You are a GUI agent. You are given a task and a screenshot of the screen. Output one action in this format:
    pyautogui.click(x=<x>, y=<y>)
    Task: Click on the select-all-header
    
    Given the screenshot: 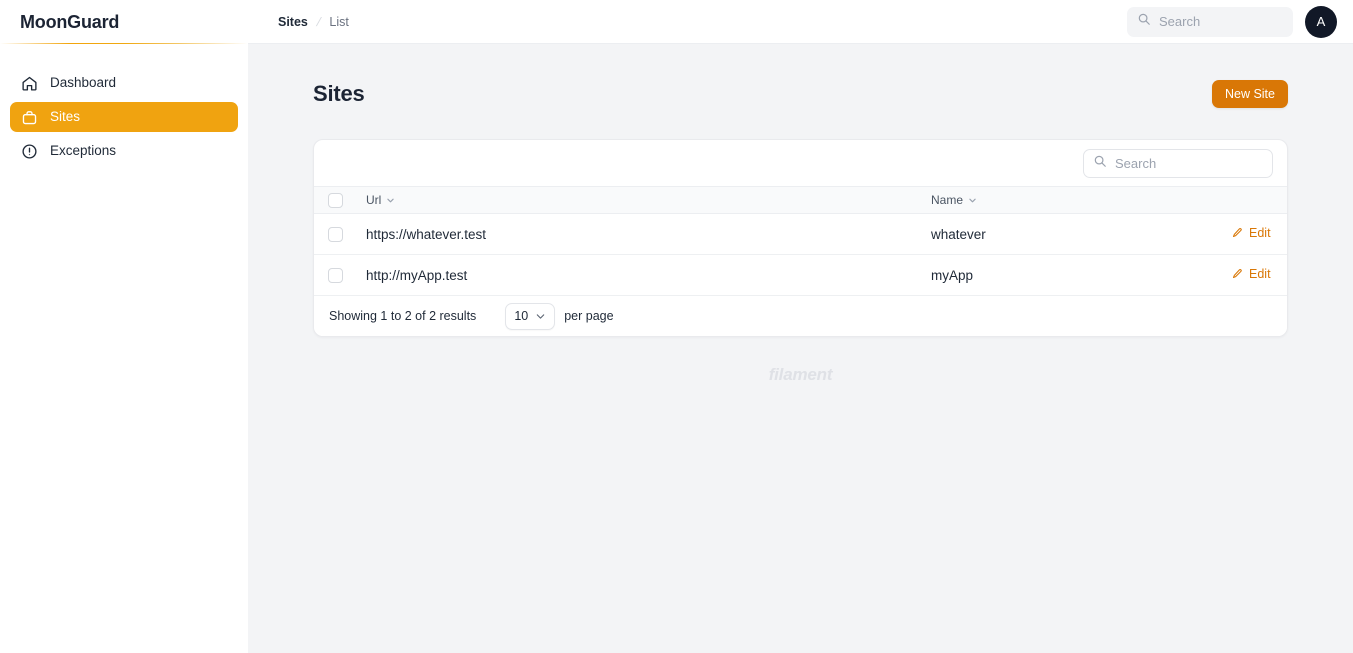 What is the action you would take?
    pyautogui.click(x=340, y=200)
    